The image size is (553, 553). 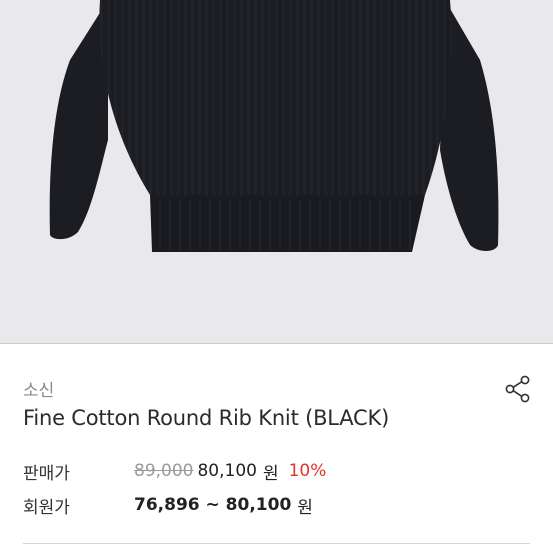 I want to click on sale-price-label: 판매가, so click(x=46, y=473).